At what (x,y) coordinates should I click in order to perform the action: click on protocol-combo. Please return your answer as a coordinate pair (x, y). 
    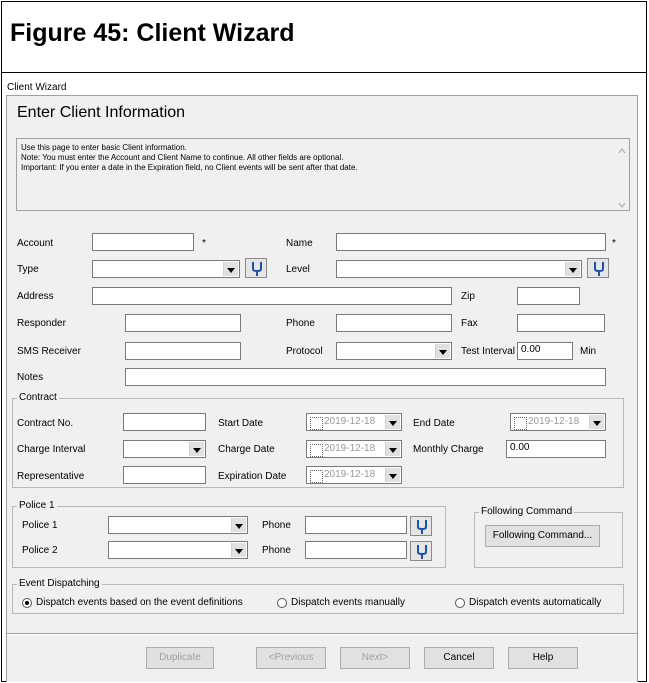
    Looking at the image, I should click on (394, 351).